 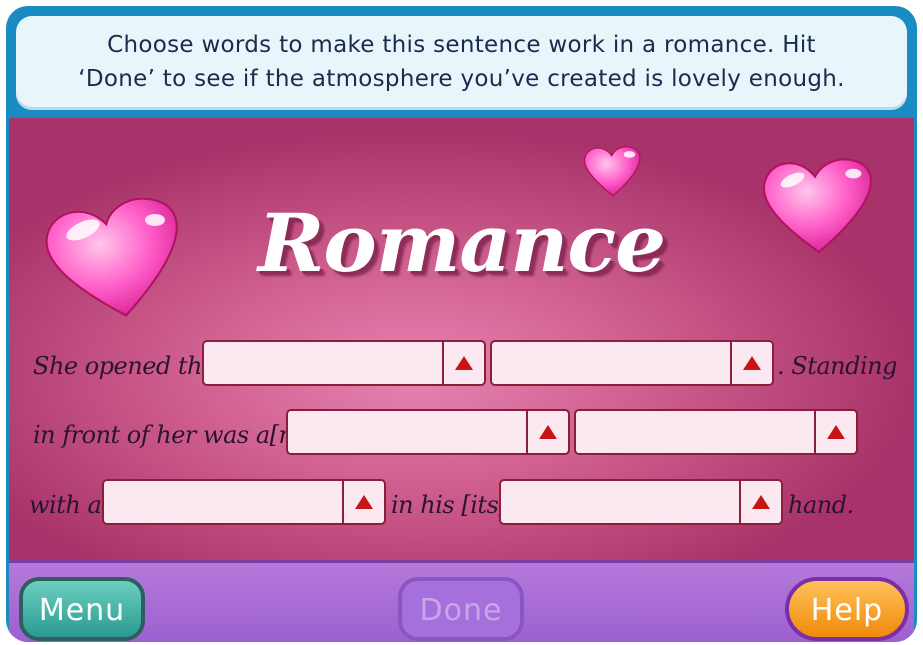 I want to click on menu-button: Menu, so click(x=82, y=609).